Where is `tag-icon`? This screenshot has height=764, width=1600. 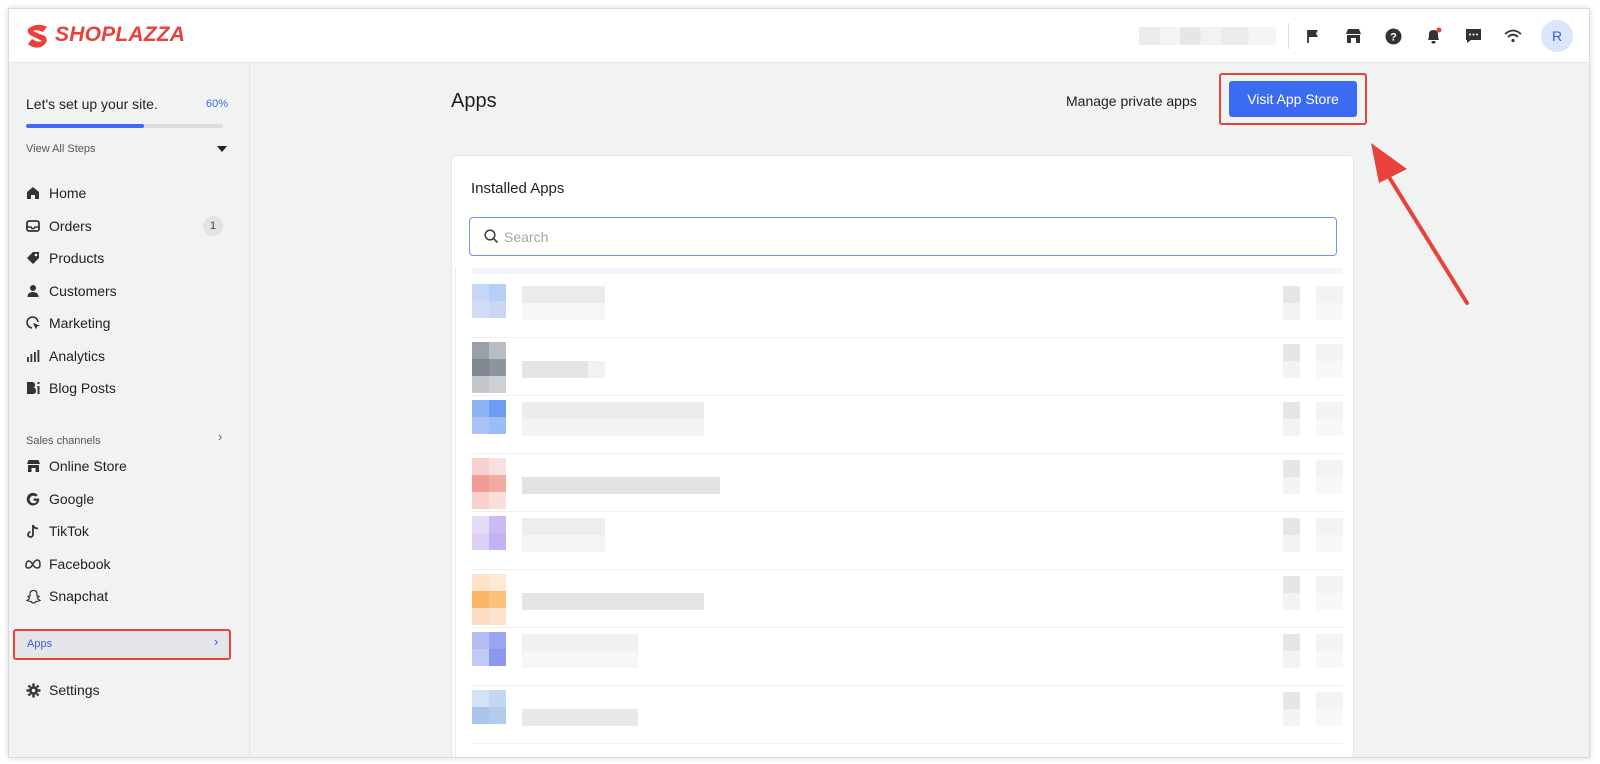 tag-icon is located at coordinates (33, 258).